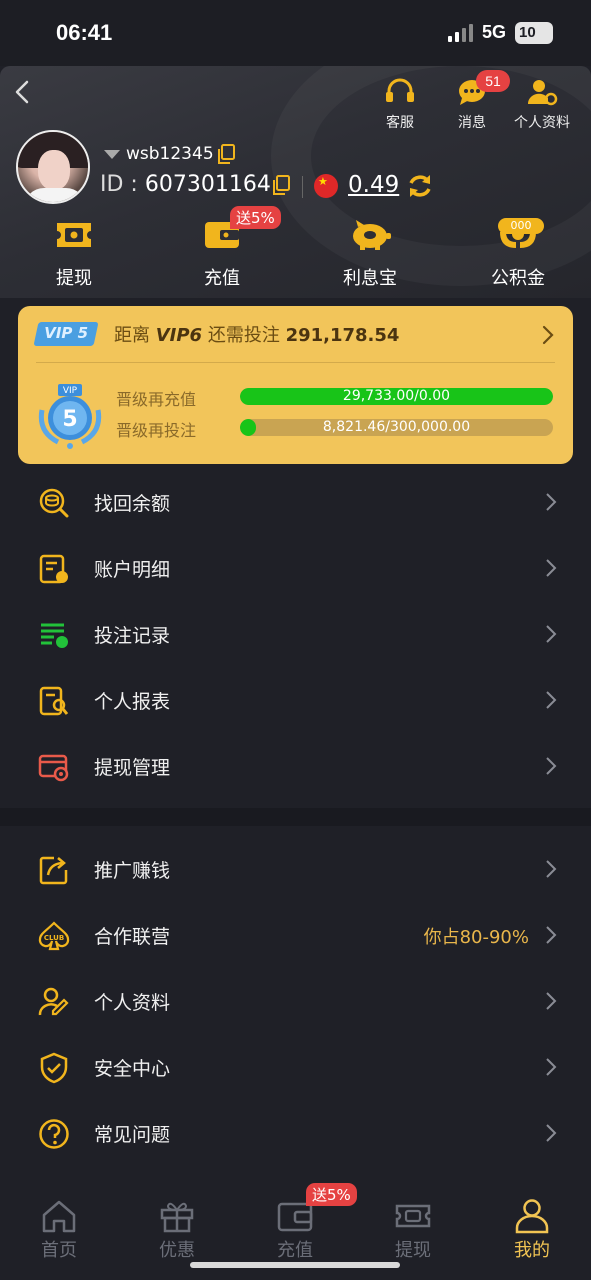 The height and width of the screenshot is (1280, 591). I want to click on user-icon, so click(532, 1216).